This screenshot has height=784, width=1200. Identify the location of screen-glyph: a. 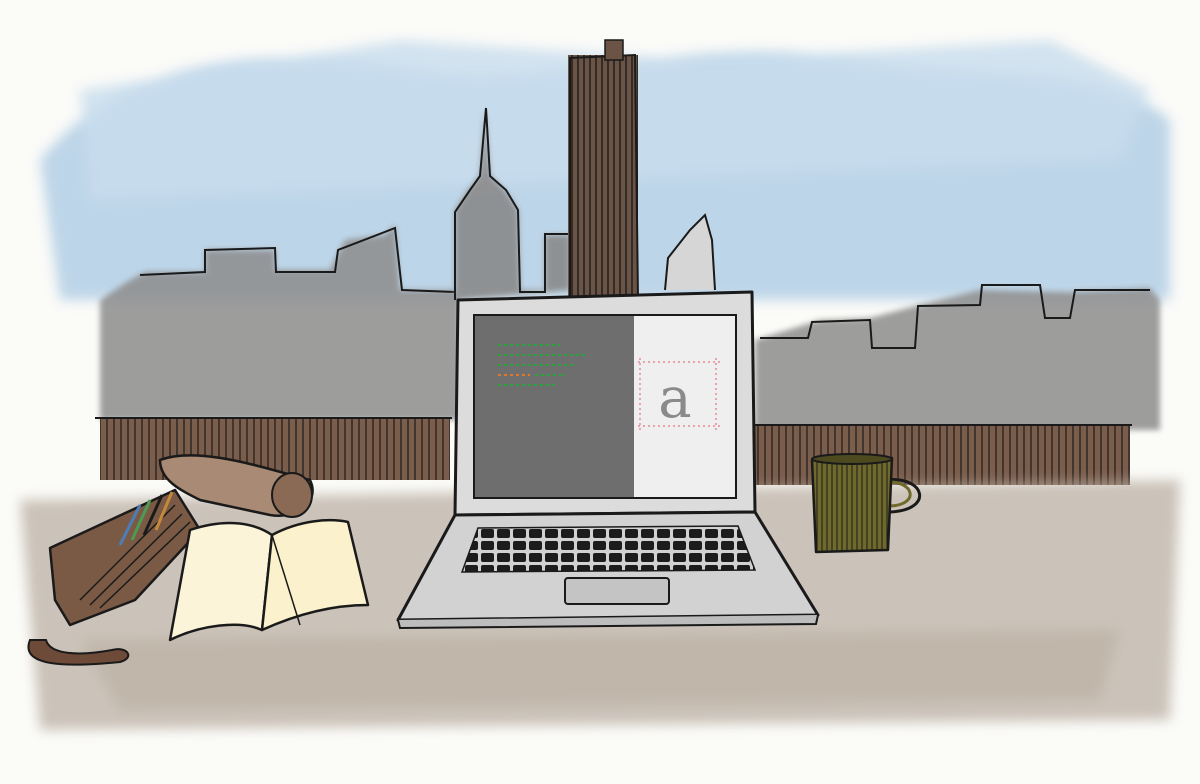
(674, 398).